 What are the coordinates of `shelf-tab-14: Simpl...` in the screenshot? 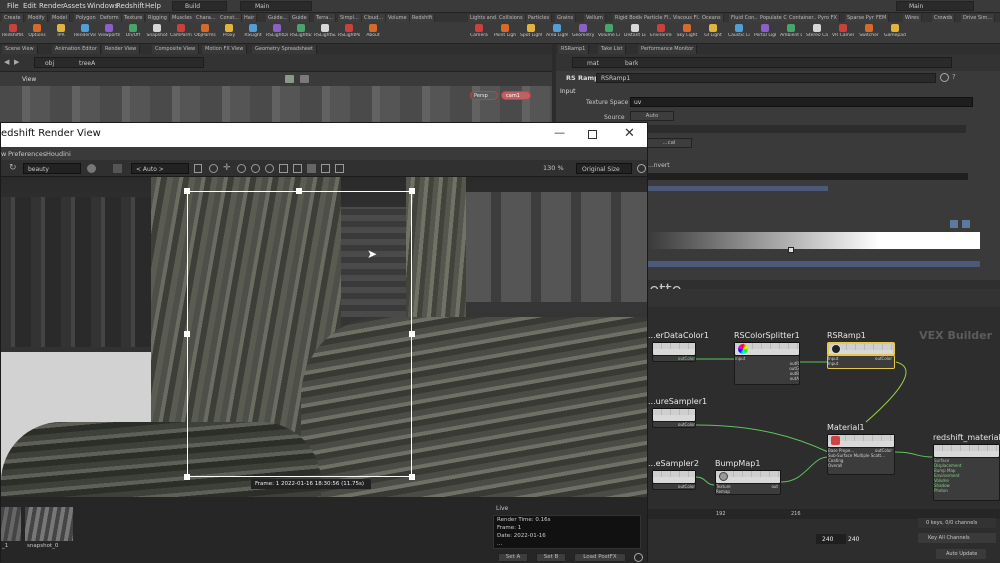 It's located at (350, 18).